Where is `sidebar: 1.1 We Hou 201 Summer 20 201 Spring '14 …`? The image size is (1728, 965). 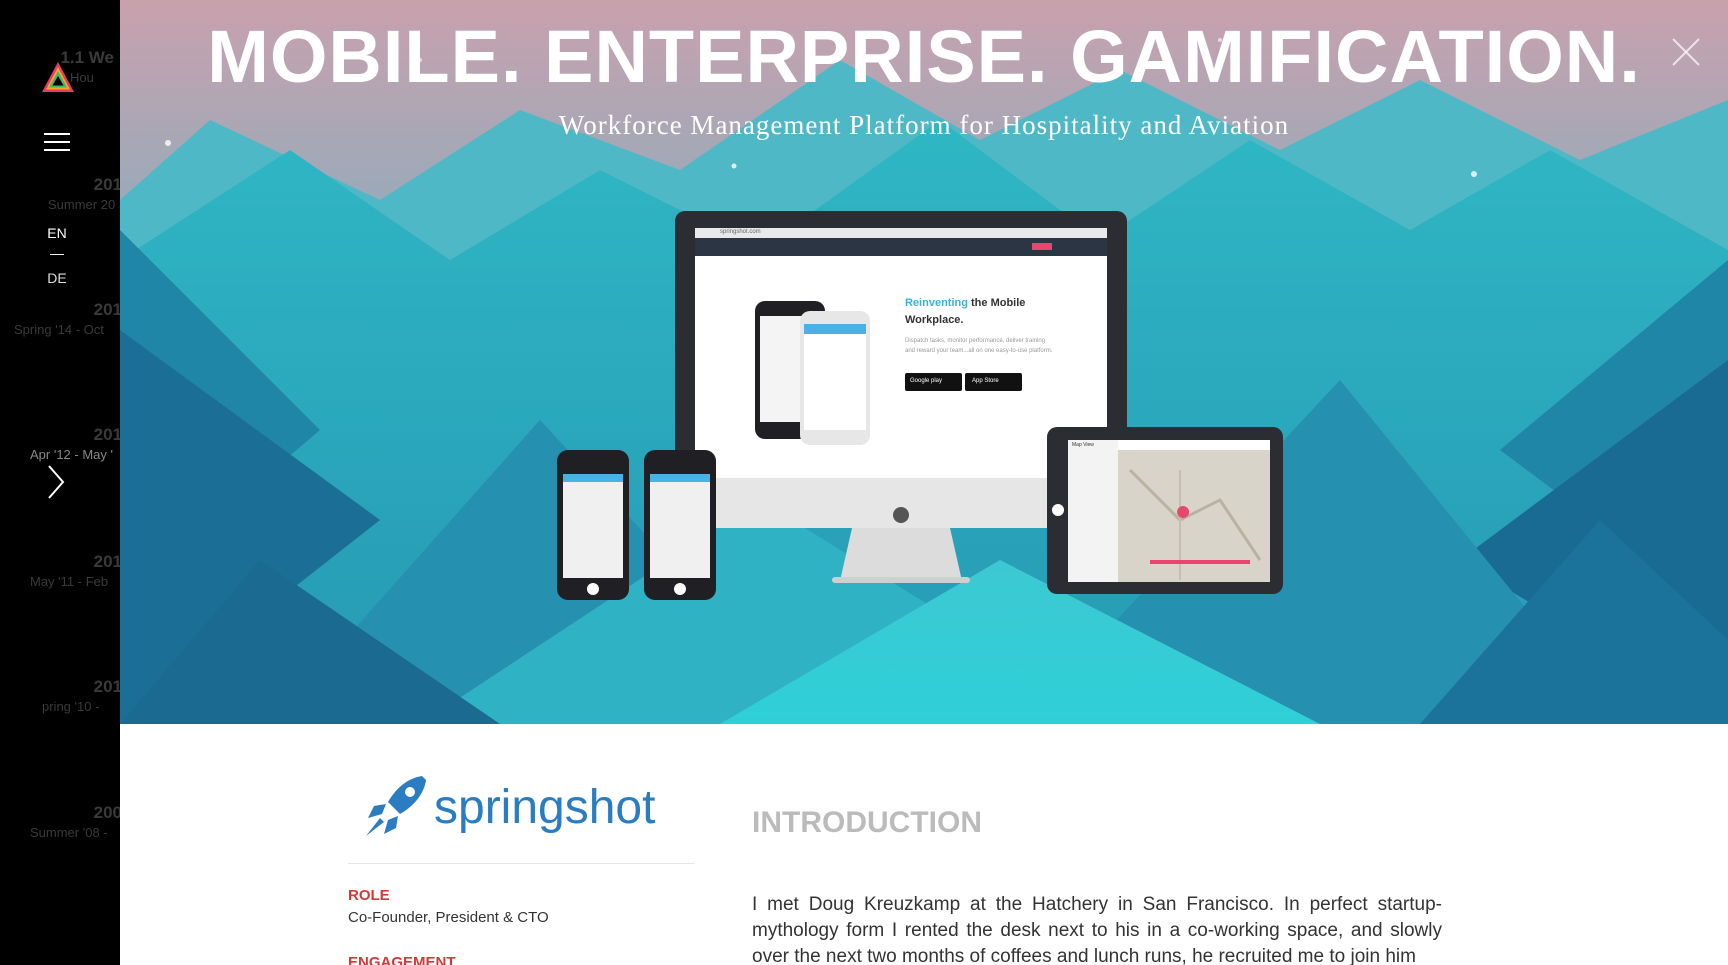
sidebar: 1.1 We Hou 201 Summer 20 201 Spring '14 … is located at coordinates (60, 482).